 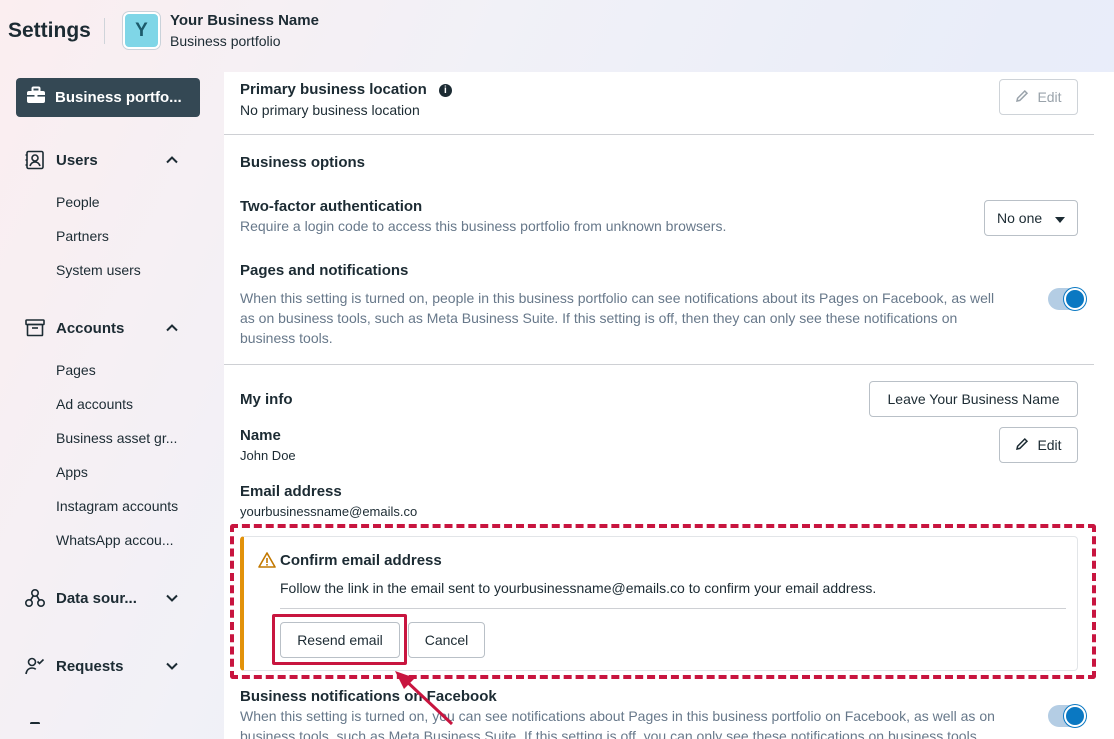 What do you see at coordinates (266, 399) in the screenshot?
I see `my-info-heading: My info` at bounding box center [266, 399].